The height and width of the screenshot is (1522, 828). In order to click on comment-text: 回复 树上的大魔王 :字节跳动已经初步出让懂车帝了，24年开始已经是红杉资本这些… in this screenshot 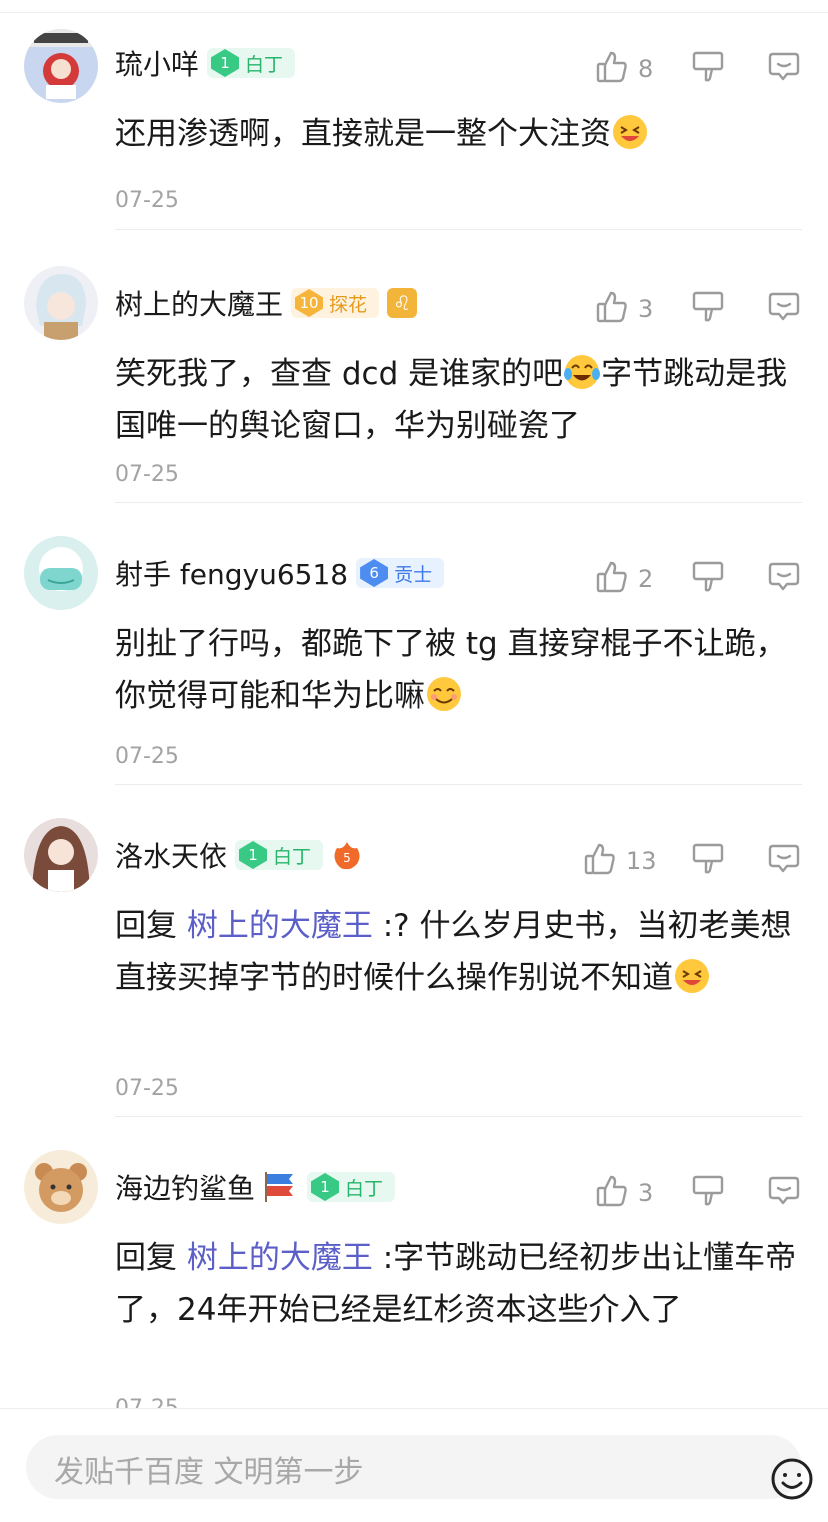, I will do `click(456, 1284)`.